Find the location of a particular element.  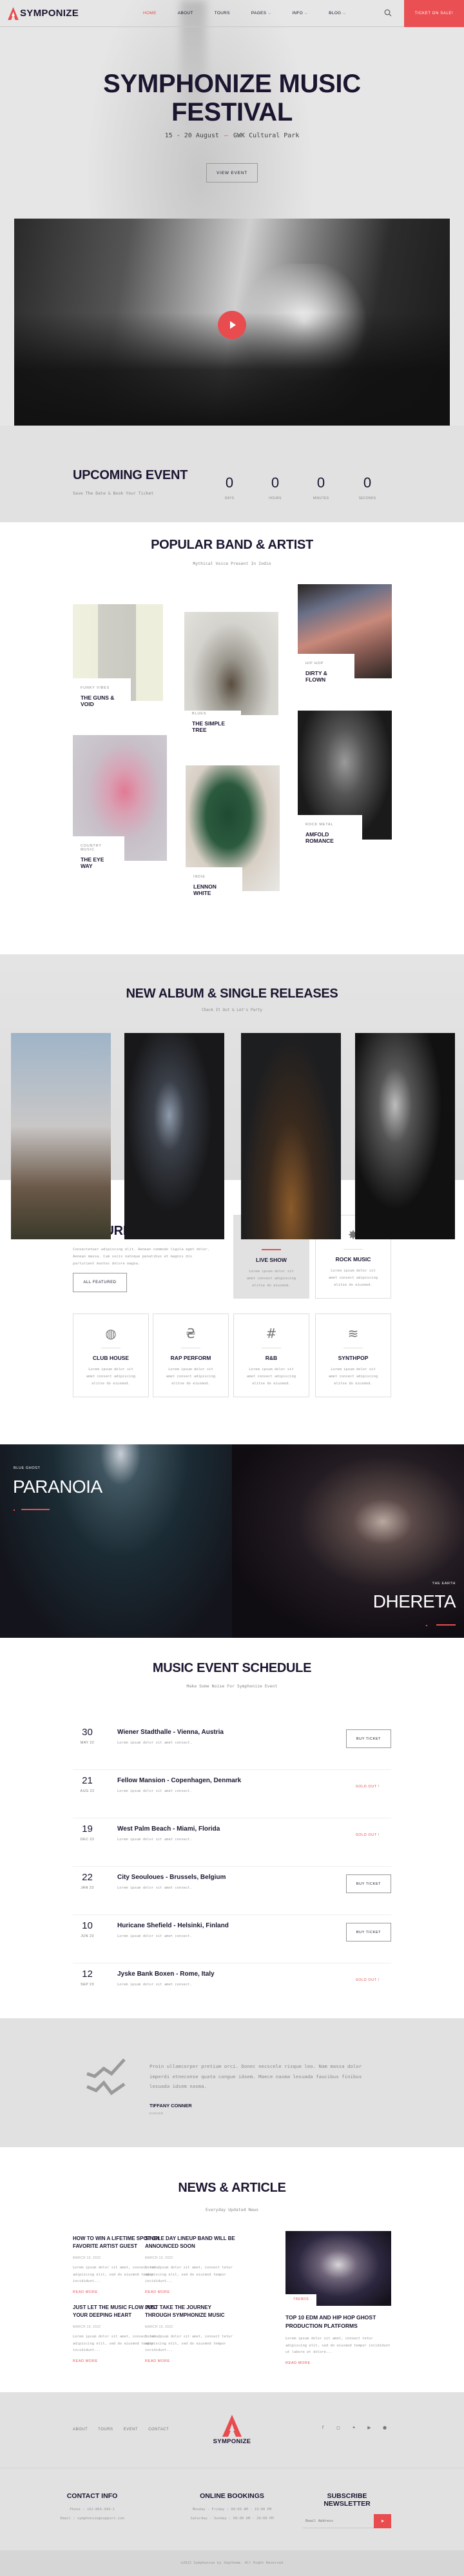

footer-logo: SYMPONIZE is located at coordinates (232, 2430).